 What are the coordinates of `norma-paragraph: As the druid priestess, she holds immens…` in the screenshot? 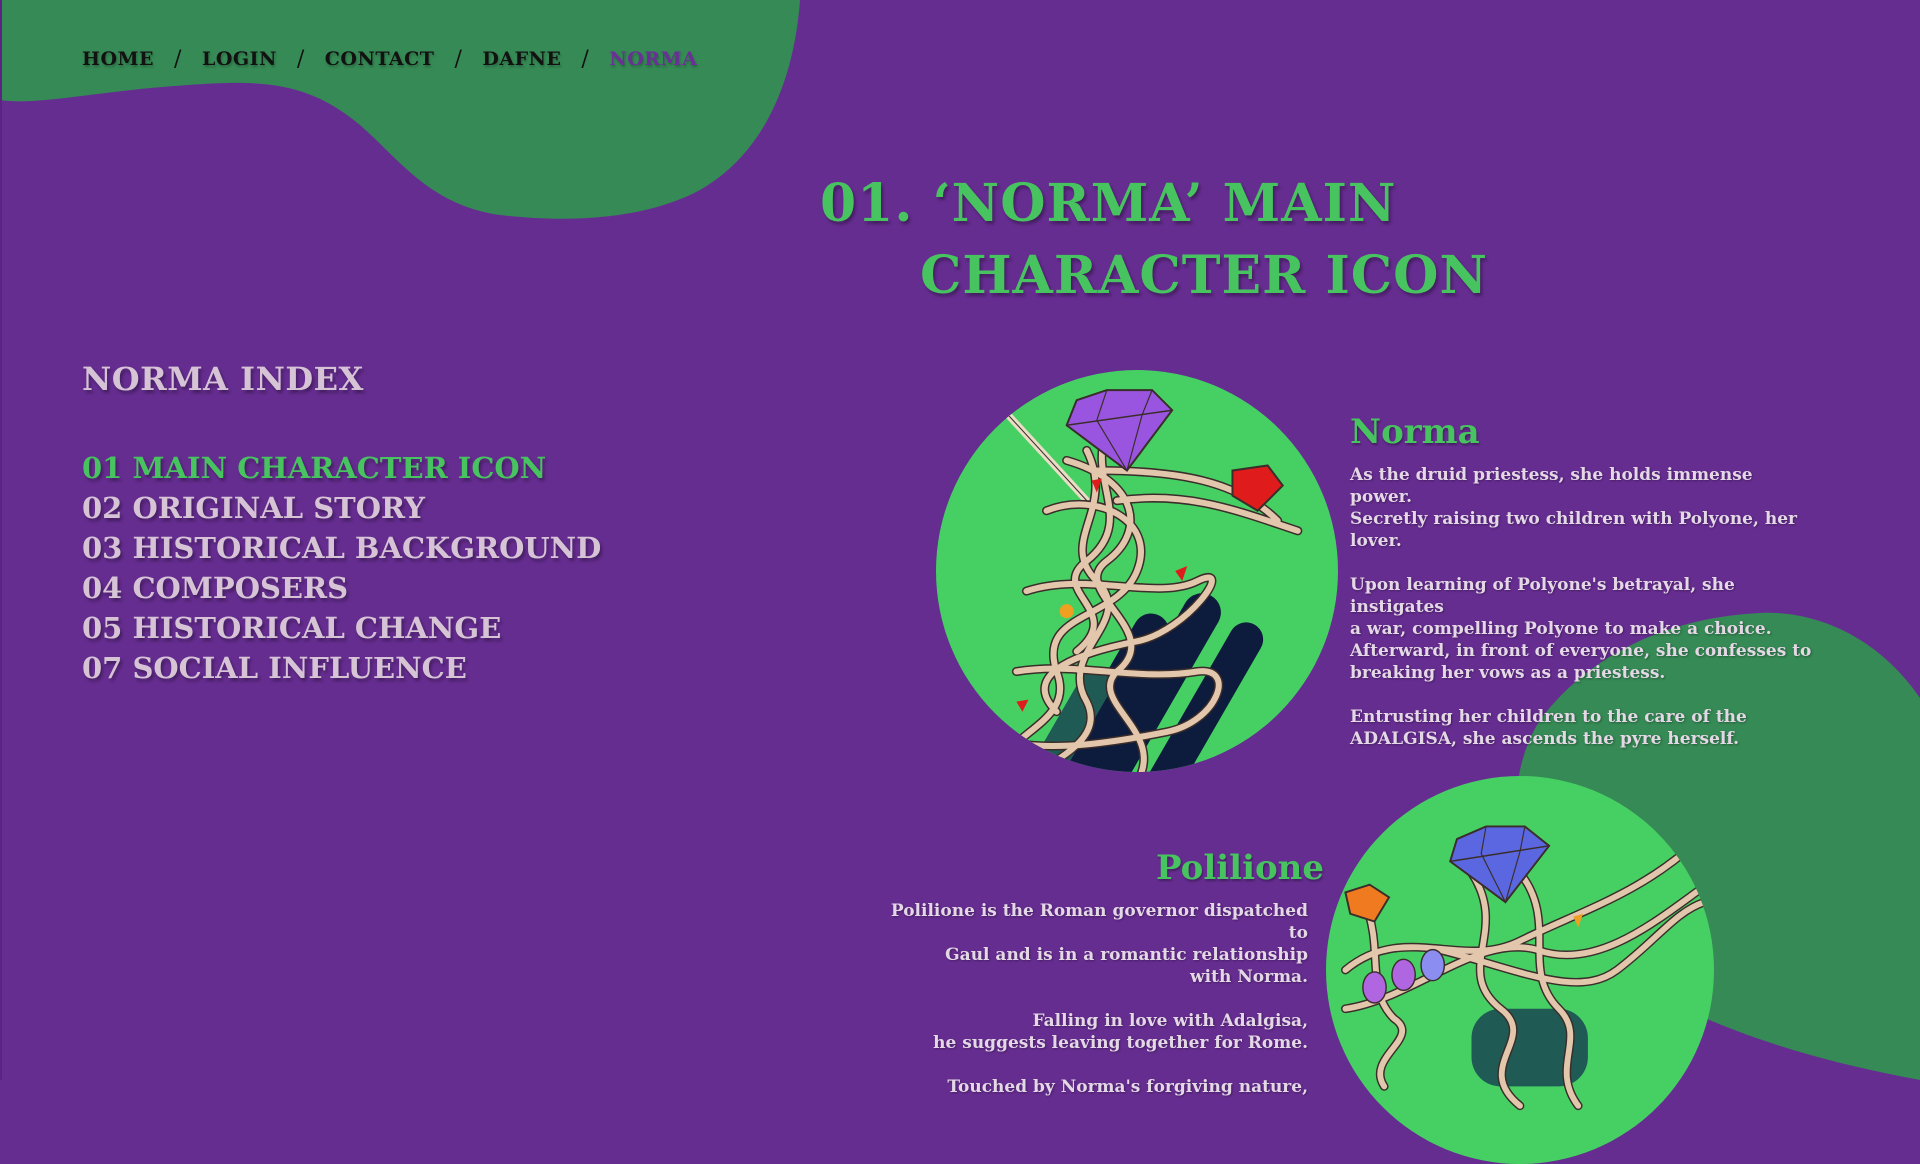 It's located at (1573, 508).